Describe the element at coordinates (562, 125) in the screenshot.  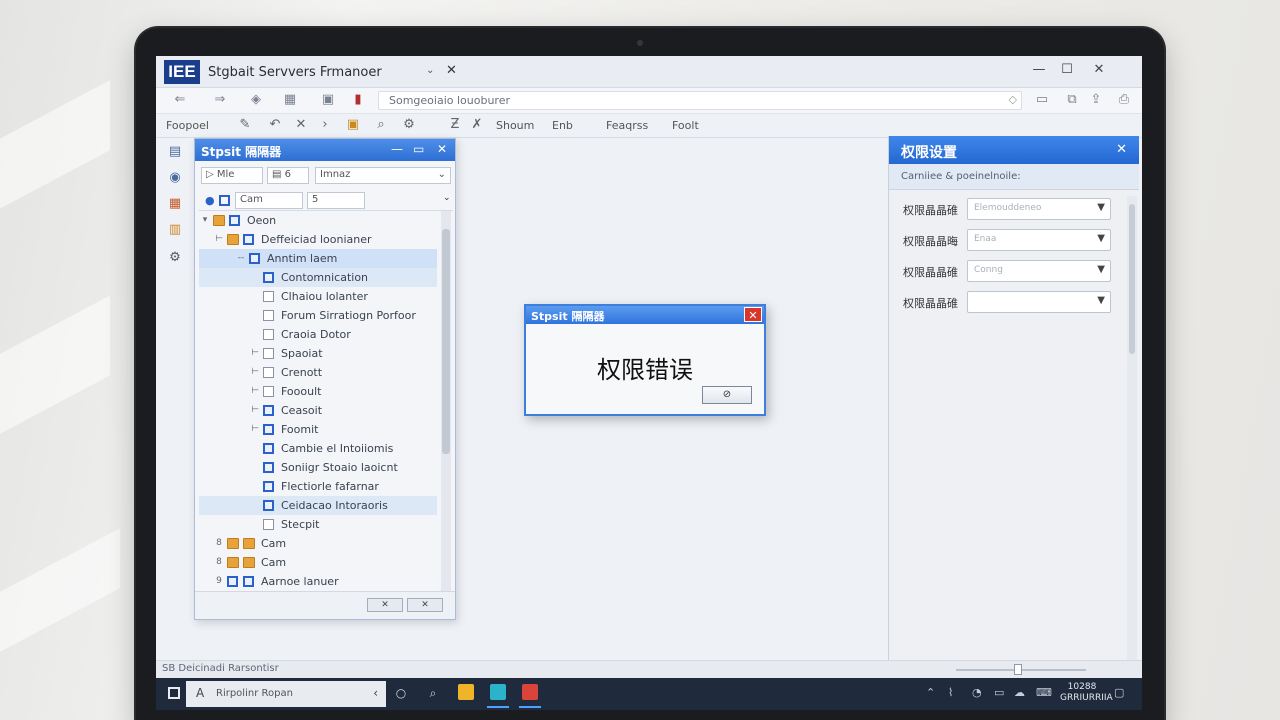
I see `toolbar-item: Enb` at that location.